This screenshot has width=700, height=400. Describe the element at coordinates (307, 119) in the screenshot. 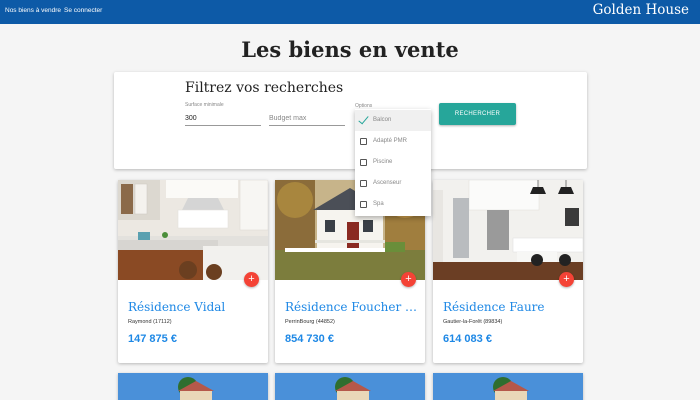

I see `budget-max-input` at that location.